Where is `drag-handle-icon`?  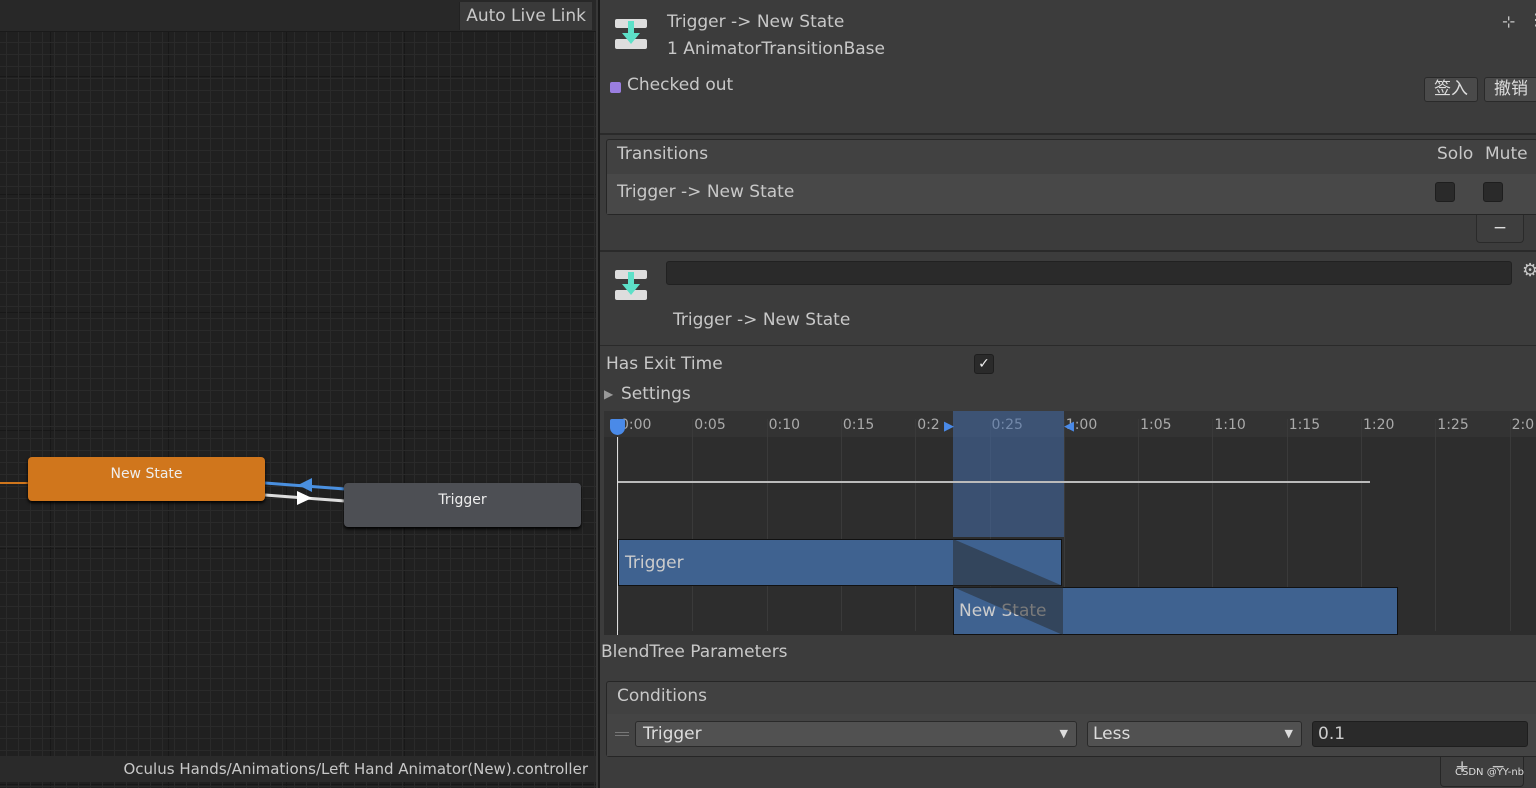 drag-handle-icon is located at coordinates (622, 734).